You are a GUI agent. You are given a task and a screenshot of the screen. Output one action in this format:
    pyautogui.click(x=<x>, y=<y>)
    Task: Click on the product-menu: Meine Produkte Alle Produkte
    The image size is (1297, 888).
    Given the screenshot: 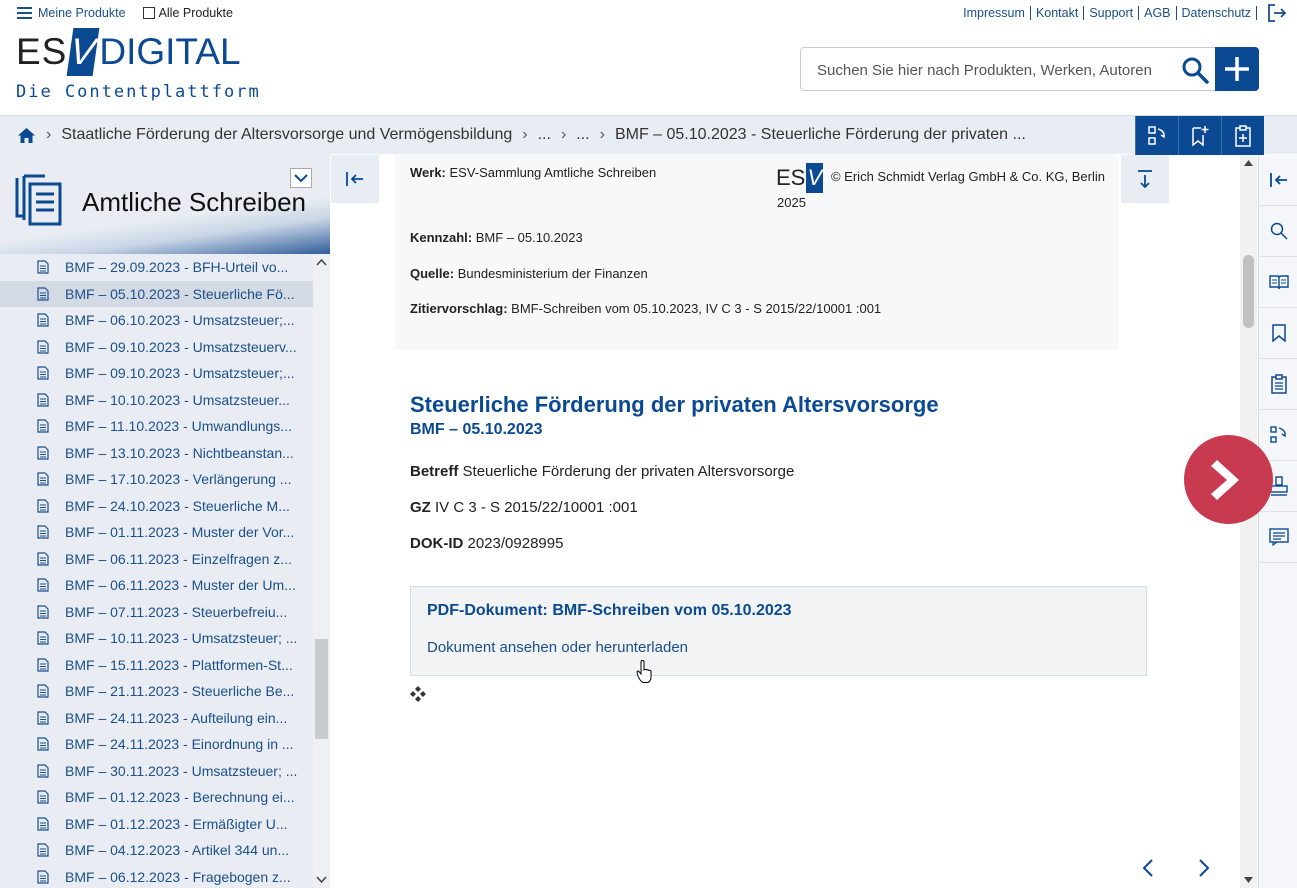 What is the action you would take?
    pyautogui.click(x=125, y=13)
    